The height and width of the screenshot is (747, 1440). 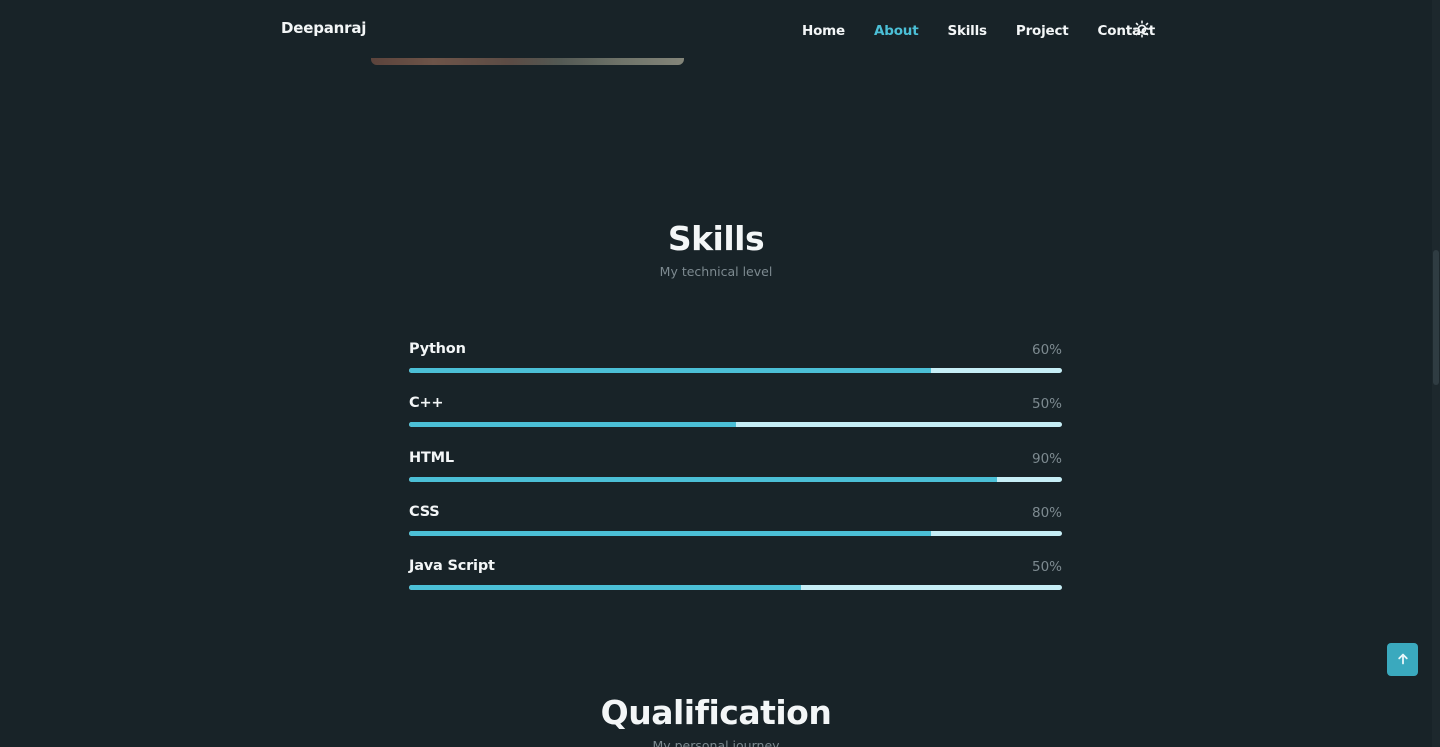 What do you see at coordinates (716, 712) in the screenshot?
I see `qualification-title: Qualification` at bounding box center [716, 712].